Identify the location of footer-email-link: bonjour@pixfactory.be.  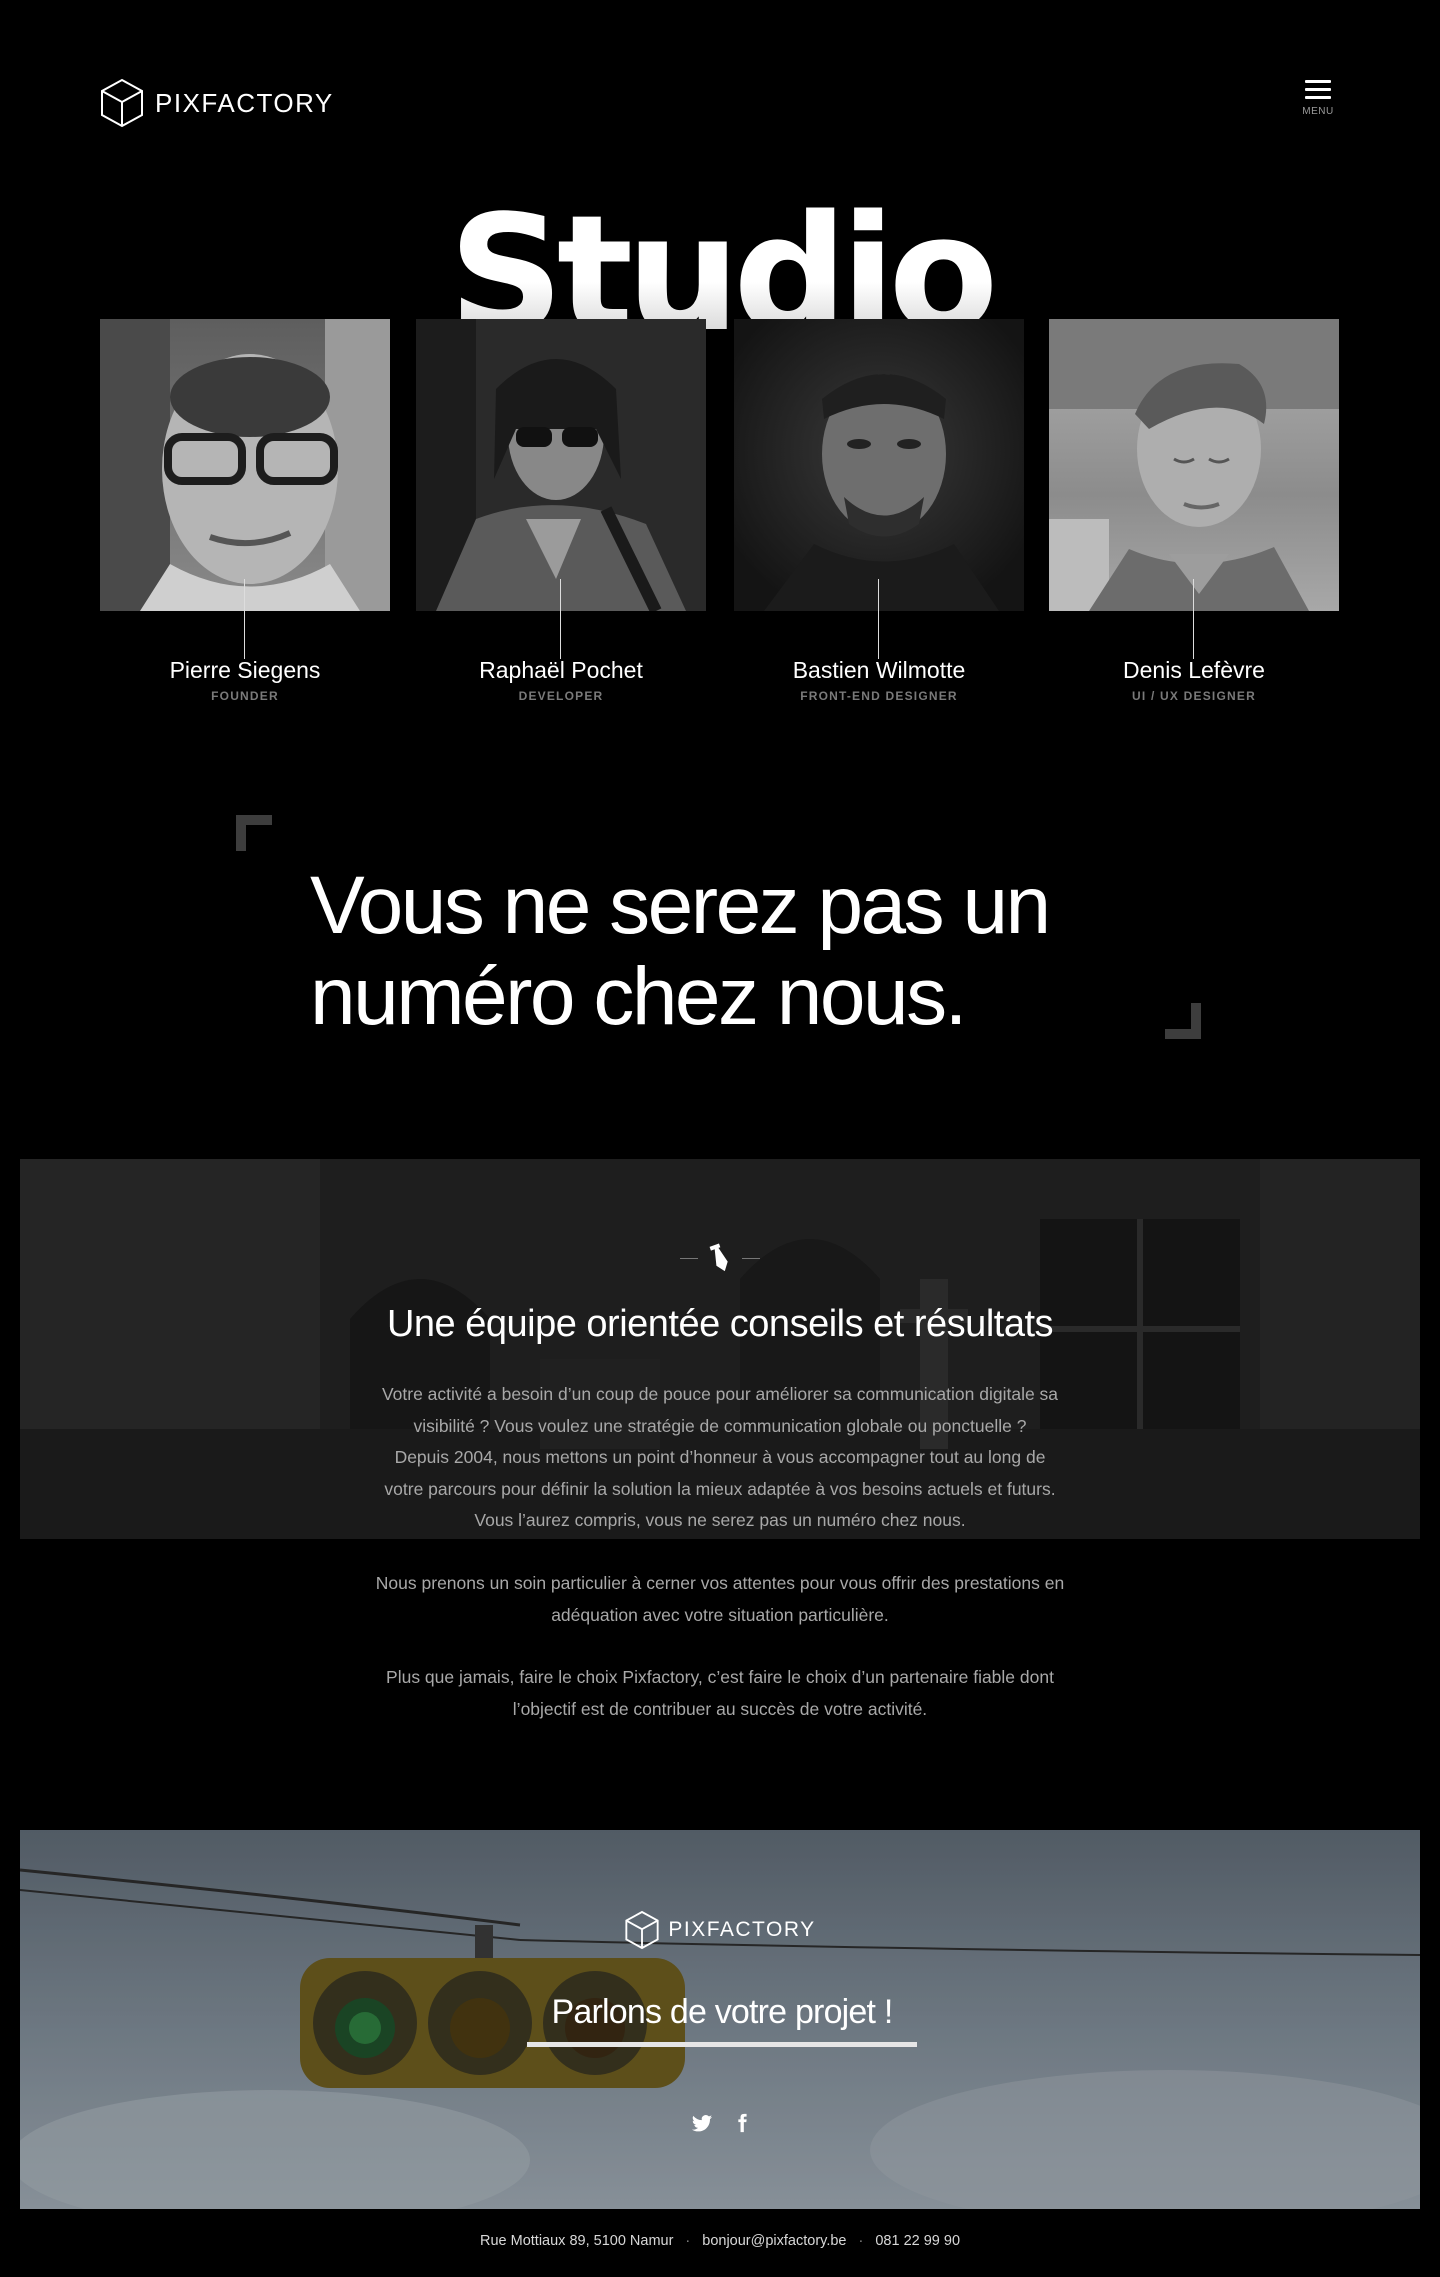
(774, 2241).